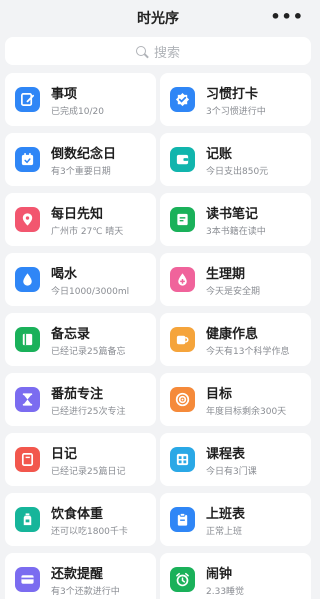  I want to click on target-icon, so click(182, 399).